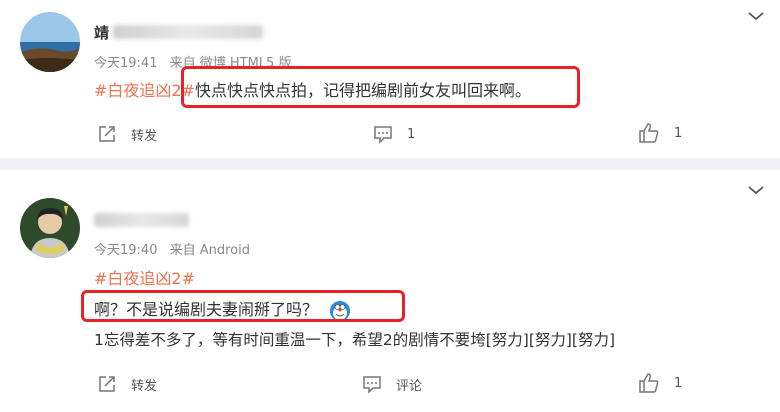 The height and width of the screenshot is (412, 780). I want to click on post-meta: 今天19:40 来自 Android, so click(176, 248).